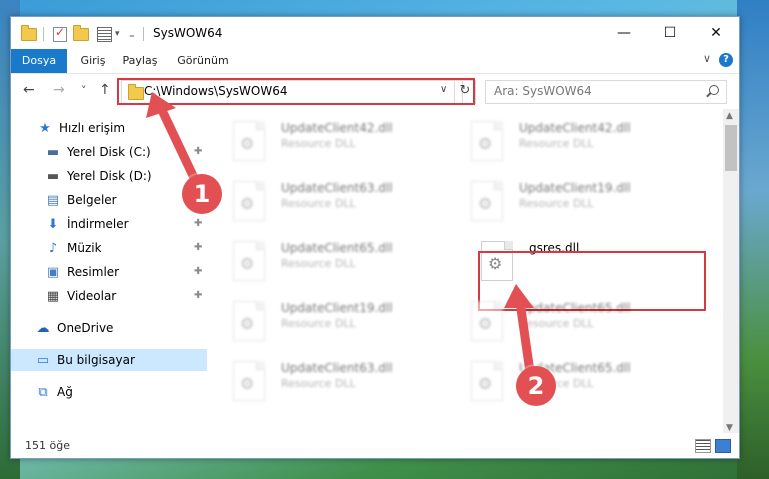  Describe the element at coordinates (109, 360) in the screenshot. I see `sidebar-item-this-pc: ▭ Bu bilgisayar` at that location.